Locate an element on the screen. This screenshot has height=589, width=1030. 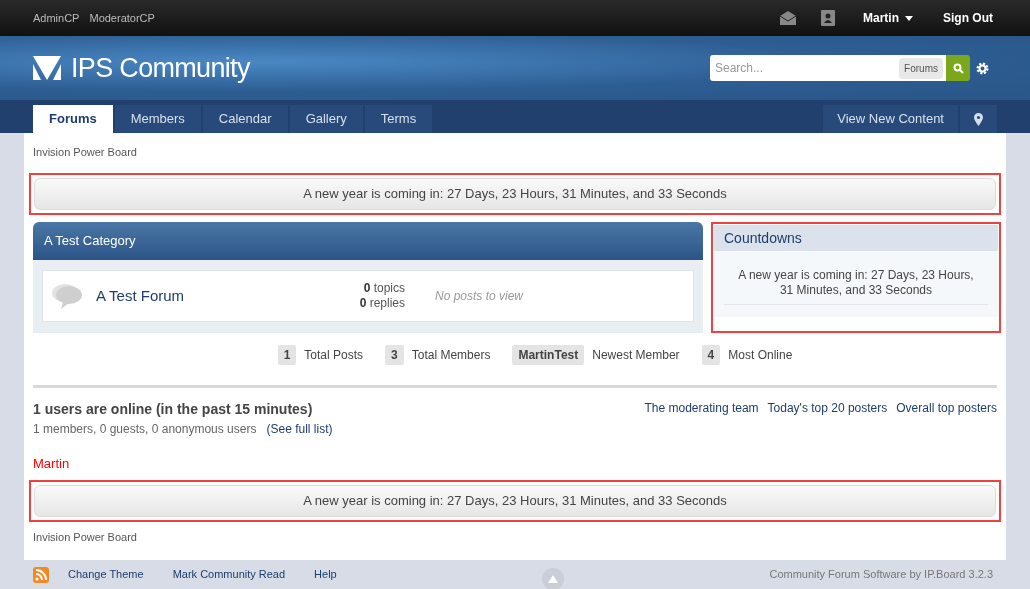
envelope-icon is located at coordinates (788, 18).